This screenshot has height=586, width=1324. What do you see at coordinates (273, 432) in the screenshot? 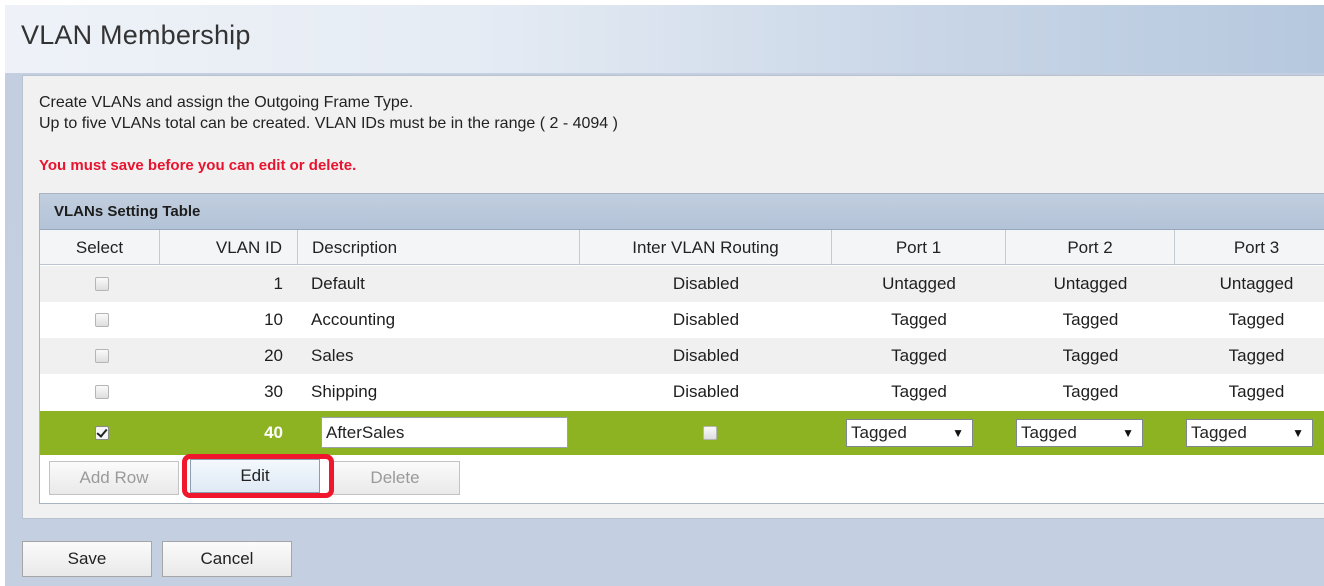
I see `vlan-id: 40` at bounding box center [273, 432].